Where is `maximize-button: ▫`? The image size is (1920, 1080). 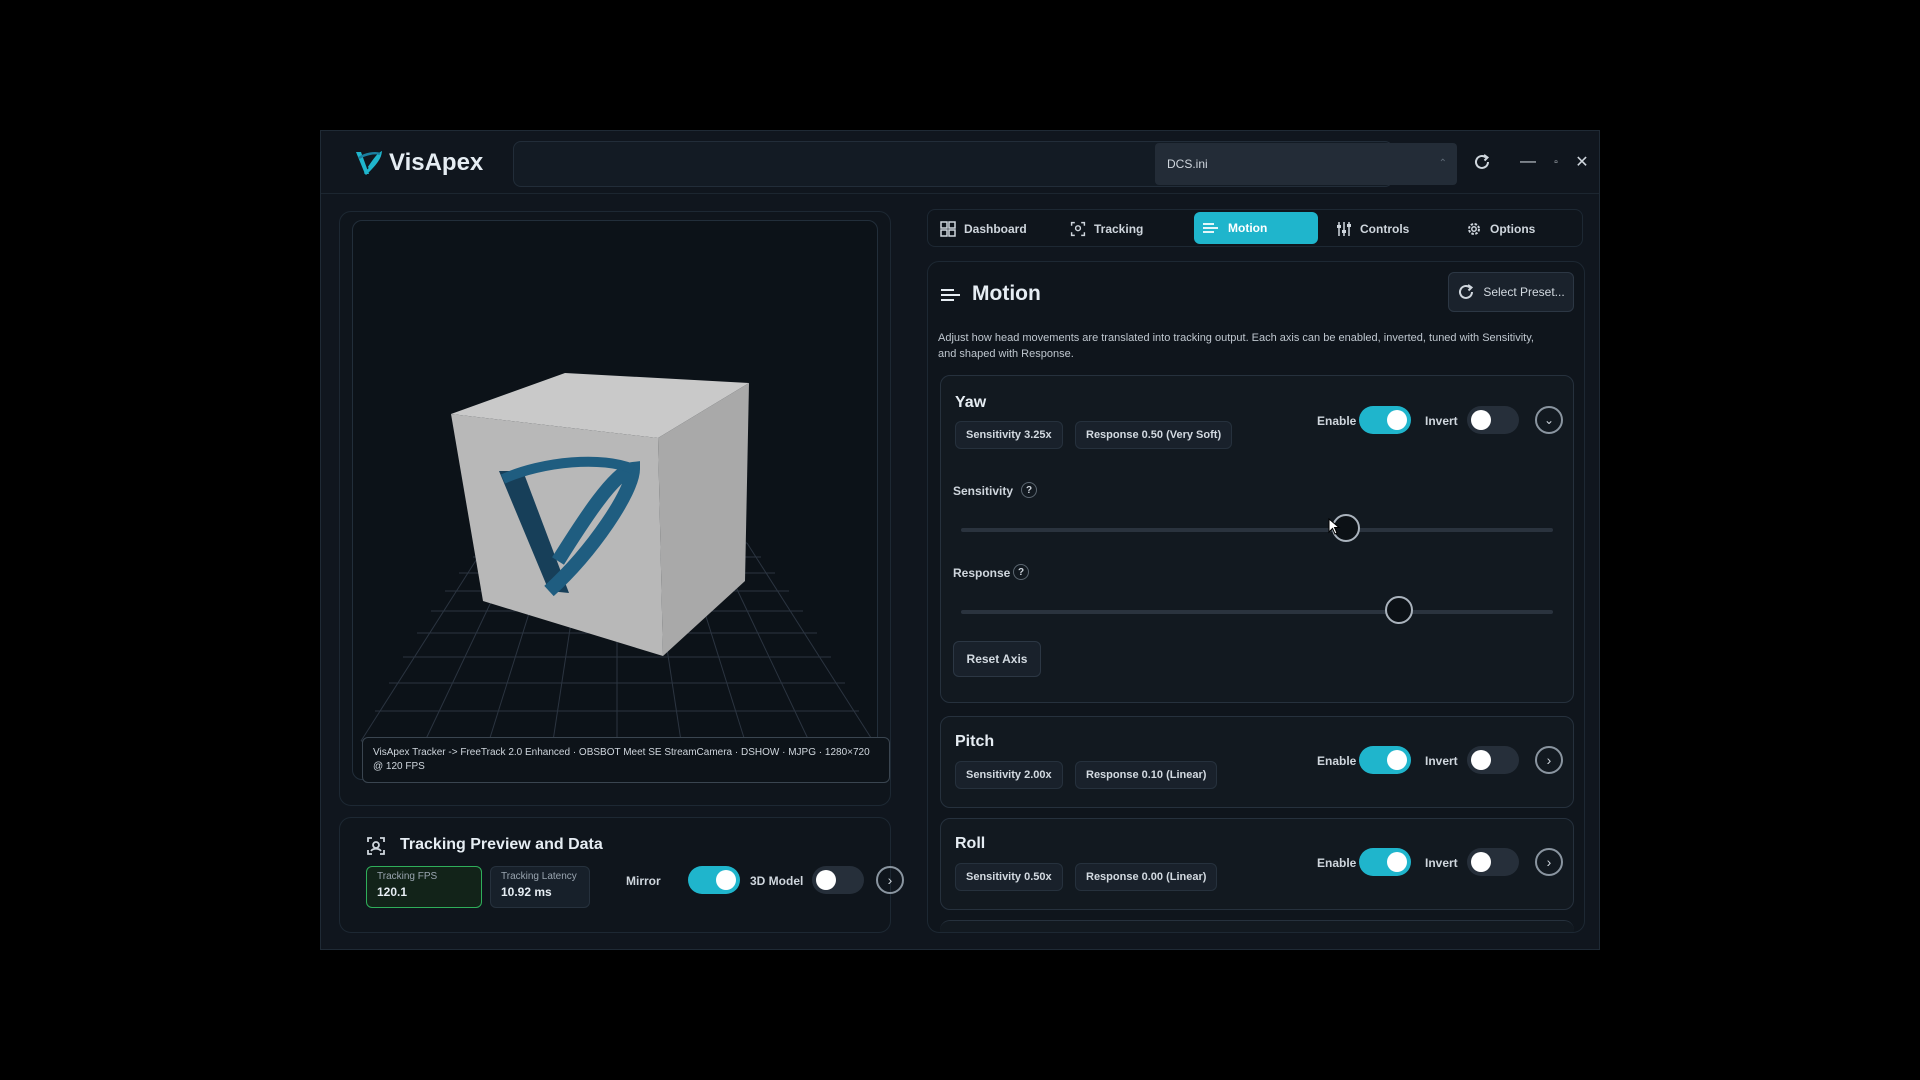 maximize-button: ▫ is located at coordinates (1556, 162).